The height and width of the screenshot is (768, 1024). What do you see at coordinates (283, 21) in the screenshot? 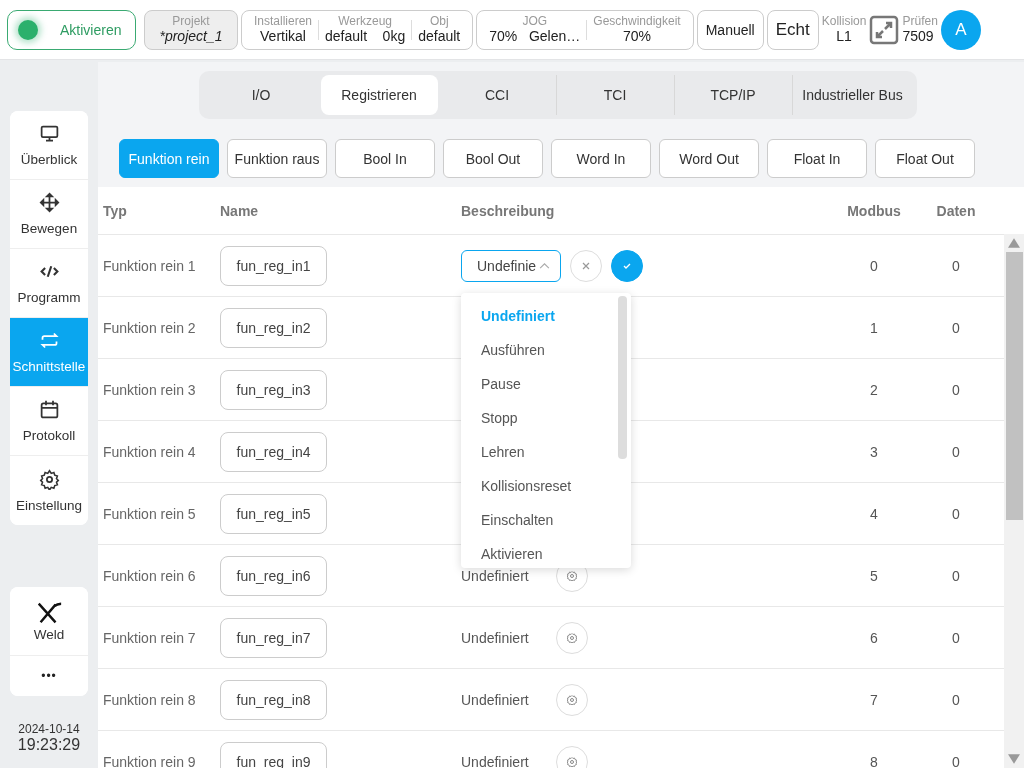
I see `status-label: Installieren` at bounding box center [283, 21].